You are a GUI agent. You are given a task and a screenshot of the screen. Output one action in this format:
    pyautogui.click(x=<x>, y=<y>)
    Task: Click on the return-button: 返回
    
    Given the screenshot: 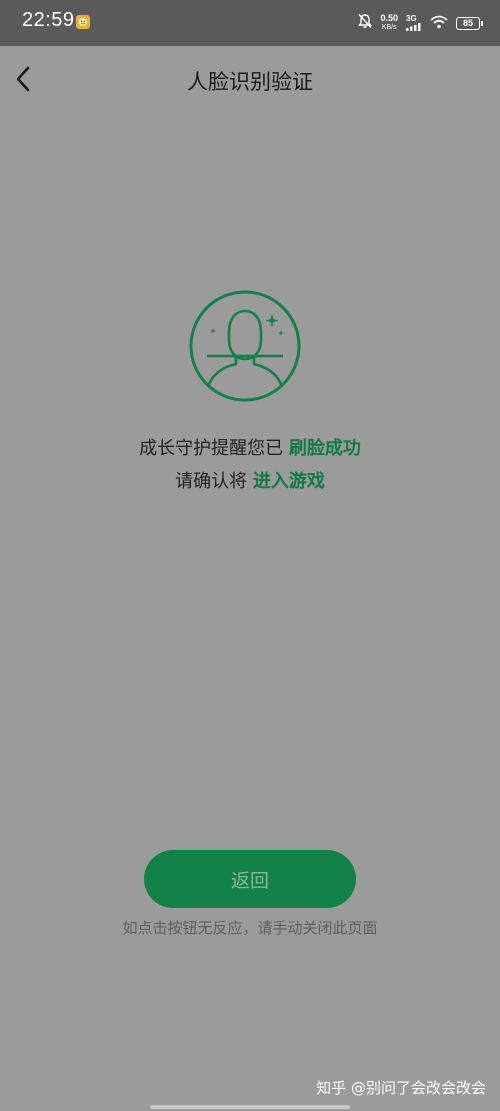 What is the action you would take?
    pyautogui.click(x=250, y=879)
    